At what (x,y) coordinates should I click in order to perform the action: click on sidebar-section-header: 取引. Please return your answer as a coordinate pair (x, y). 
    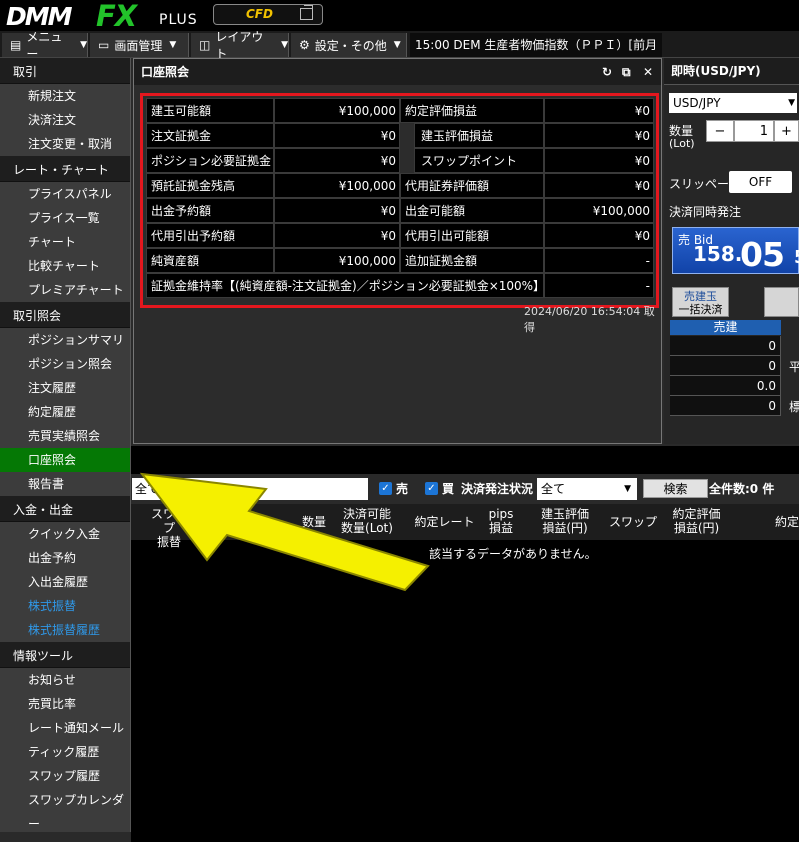
    Looking at the image, I should click on (65, 71).